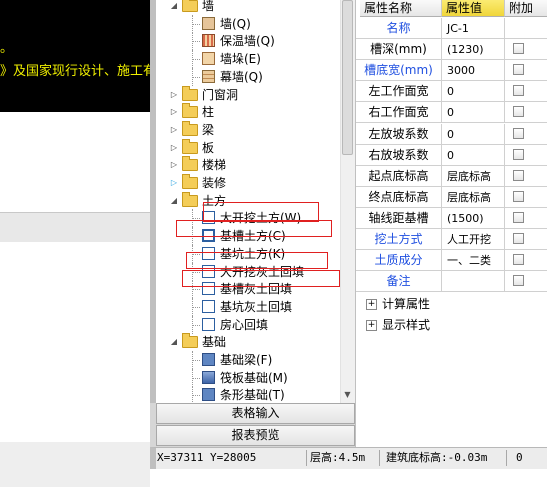 This screenshot has width=547, height=487. Describe the element at coordinates (473, 239) in the screenshot. I see `property-value-field: 人工开挖` at that location.